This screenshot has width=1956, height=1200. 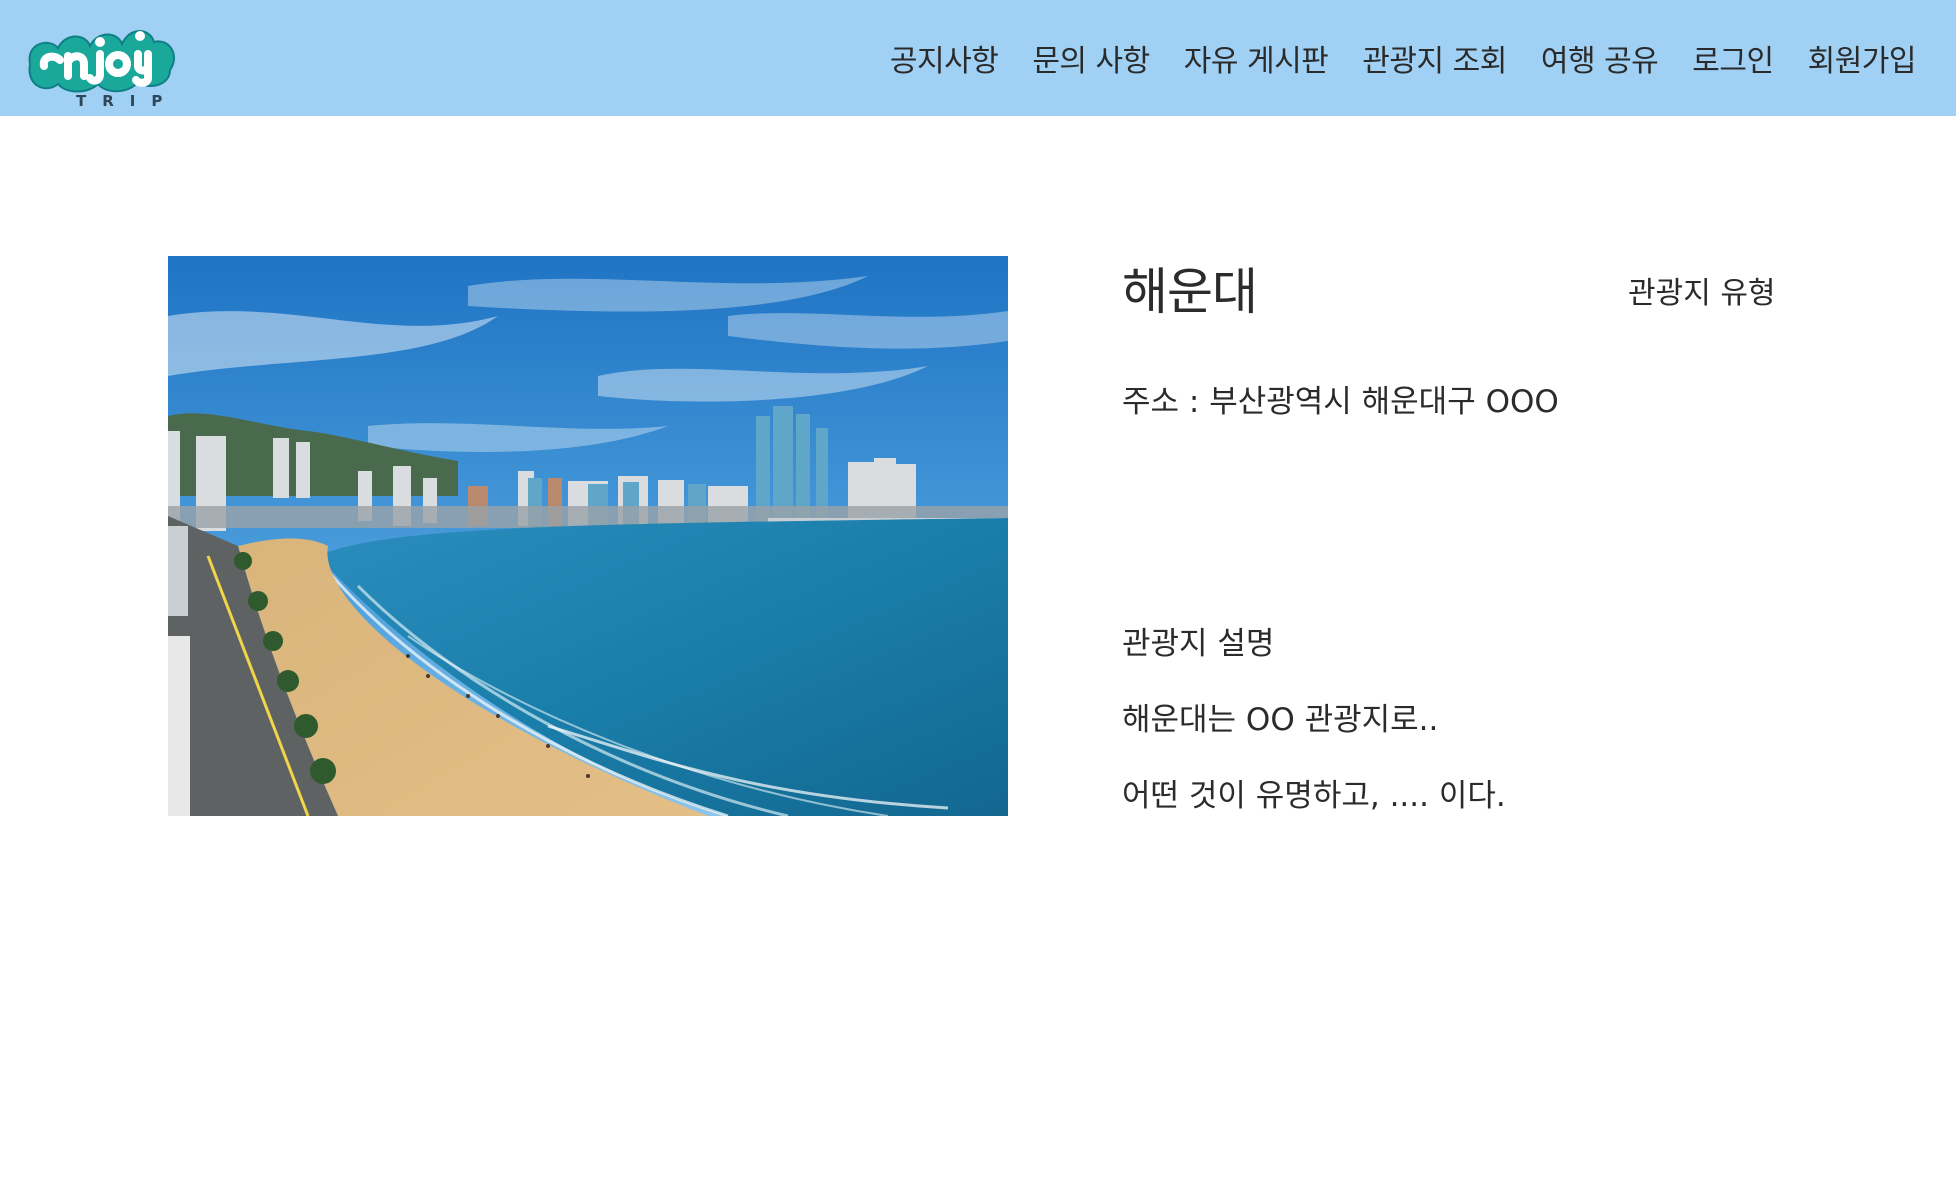 I want to click on description-line: 해운대는 OO 관광지로.., so click(x=1280, y=720).